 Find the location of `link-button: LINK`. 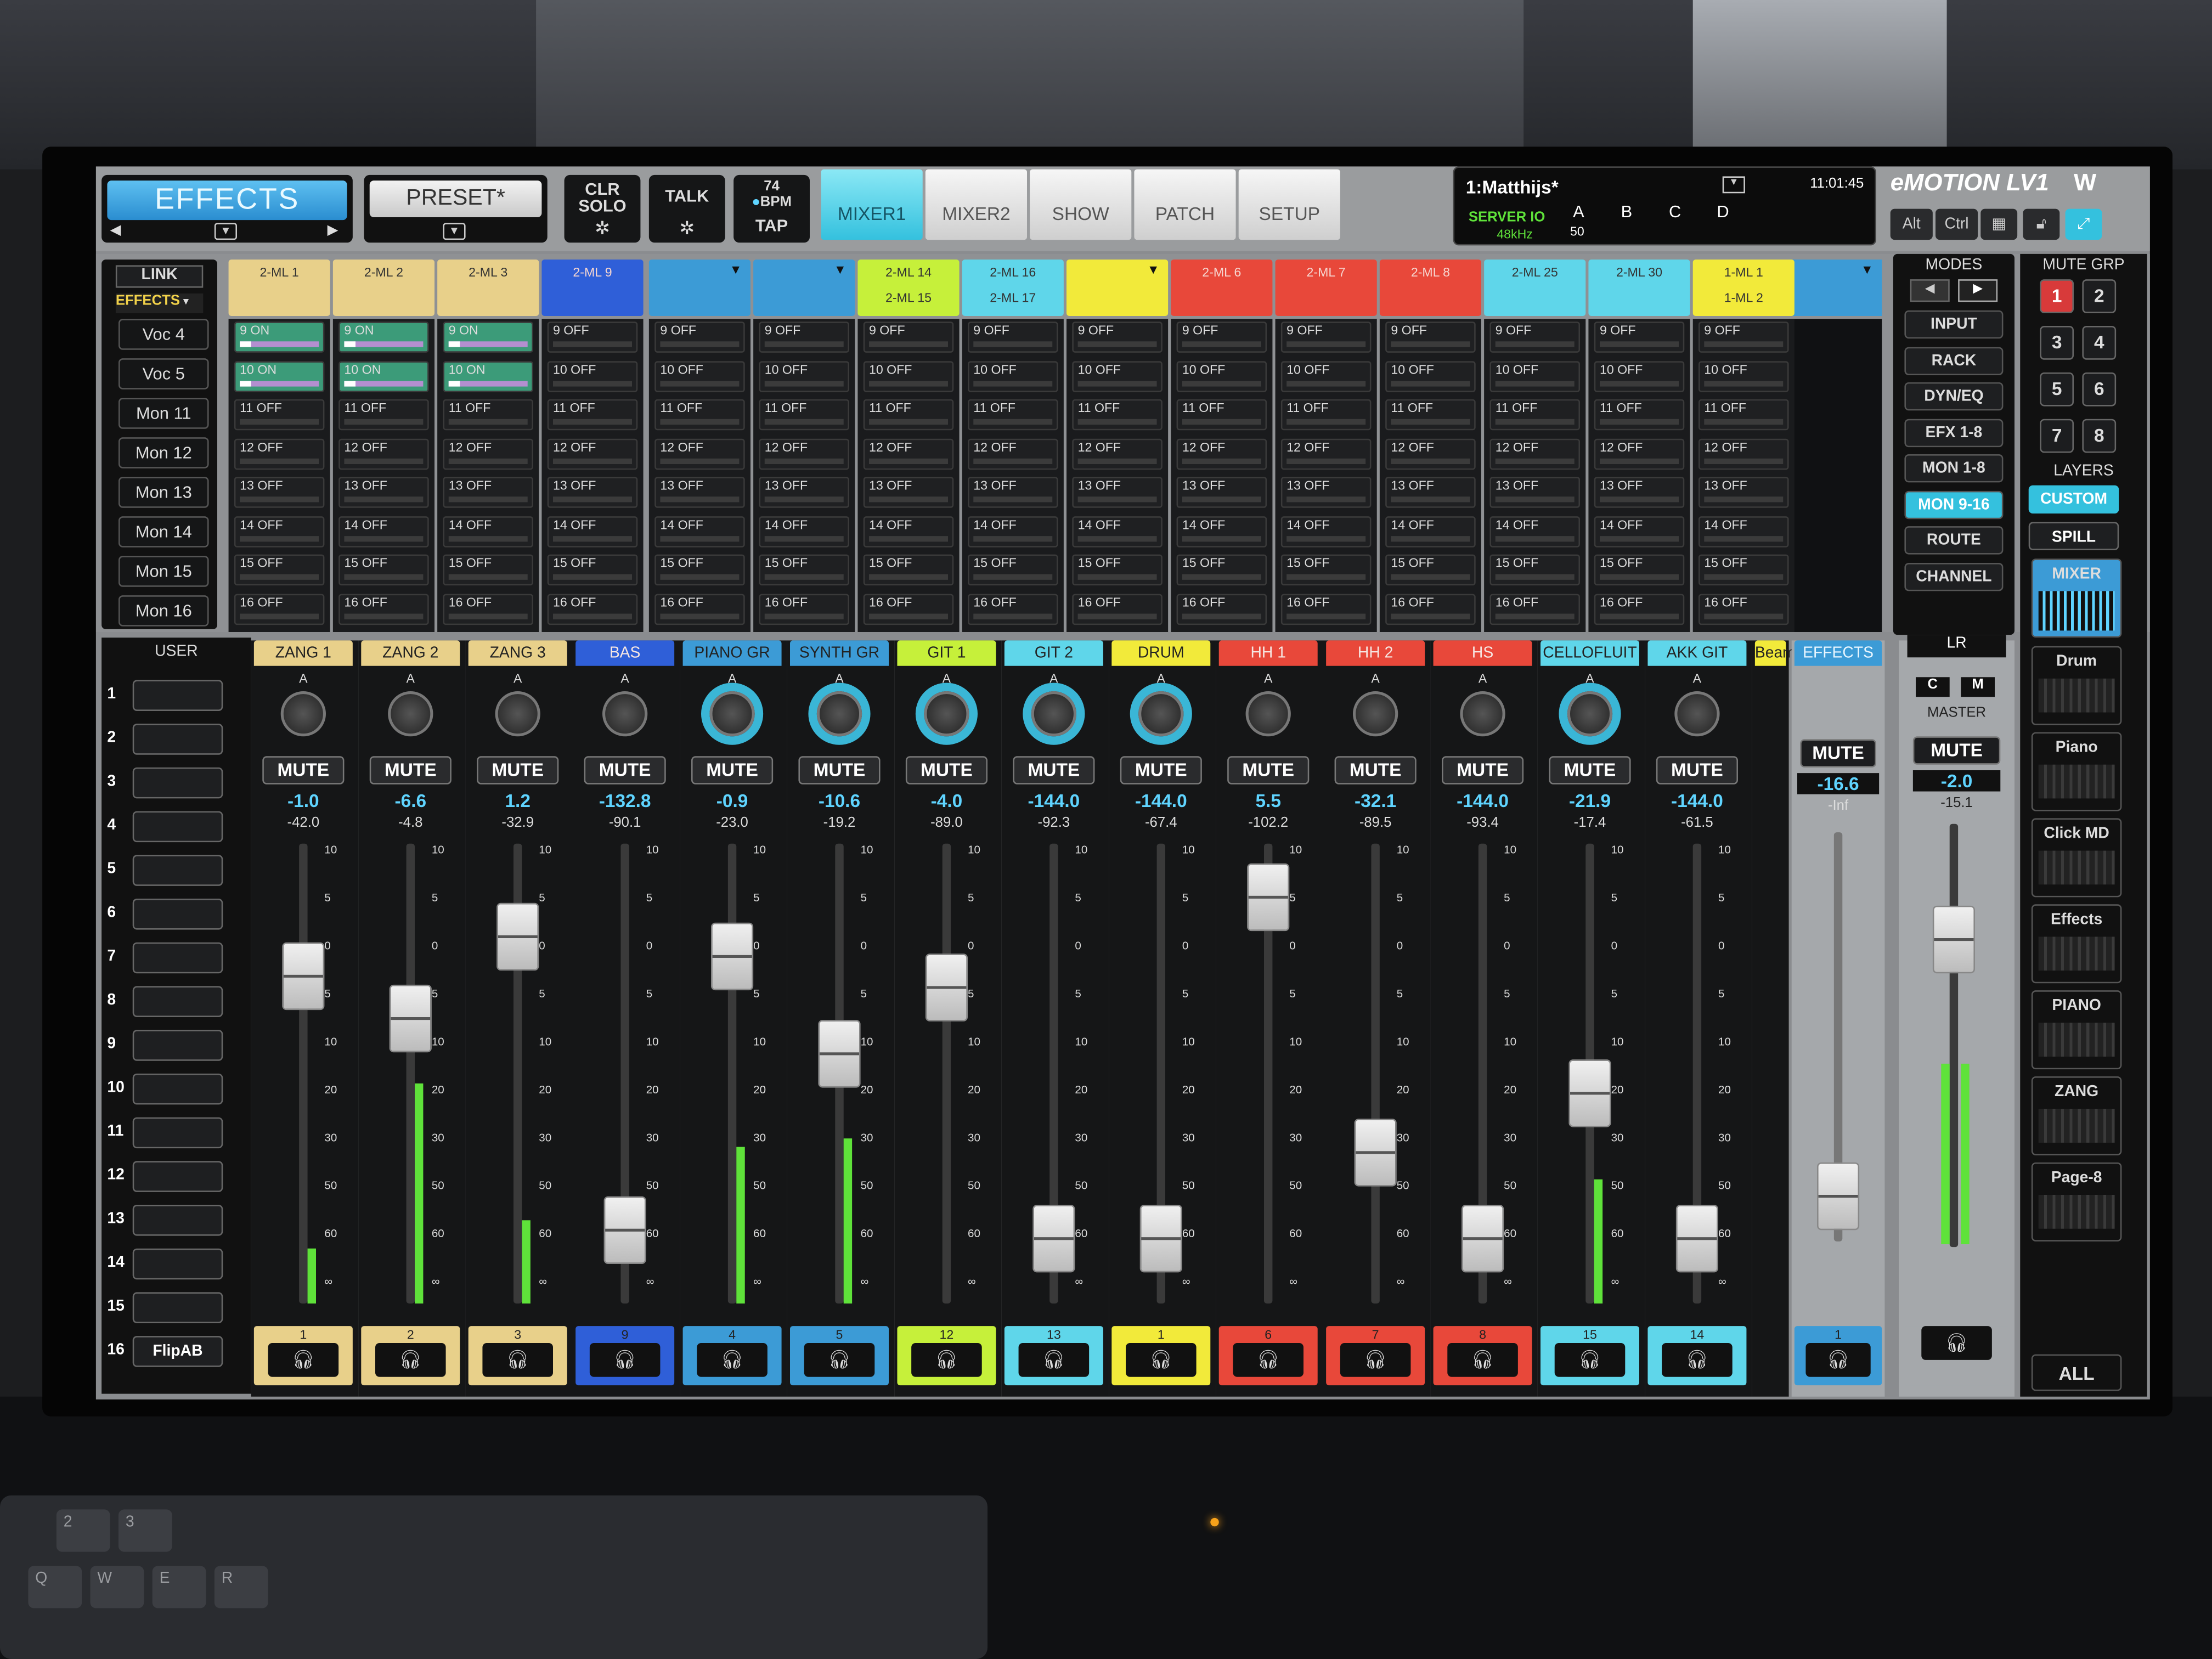

link-button: LINK is located at coordinates (159, 276).